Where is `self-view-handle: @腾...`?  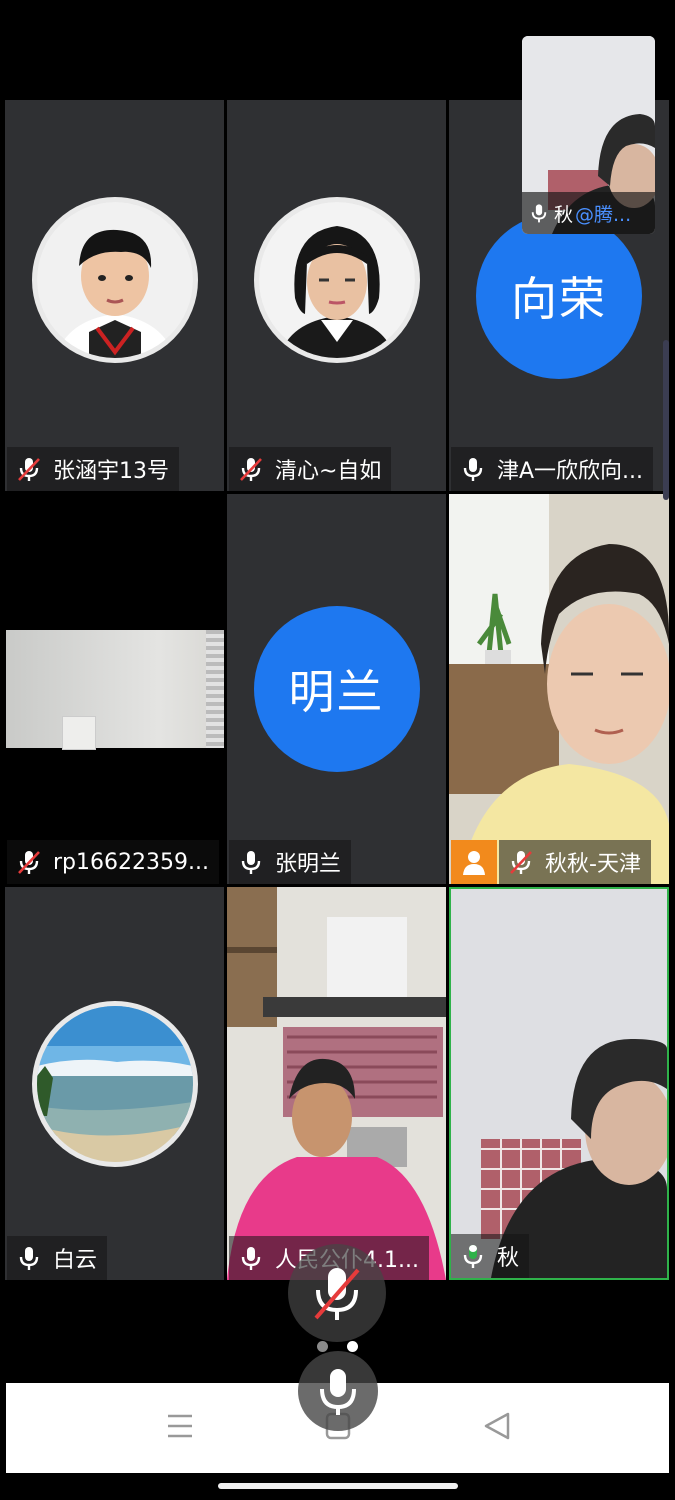 self-view-handle: @腾... is located at coordinates (603, 214).